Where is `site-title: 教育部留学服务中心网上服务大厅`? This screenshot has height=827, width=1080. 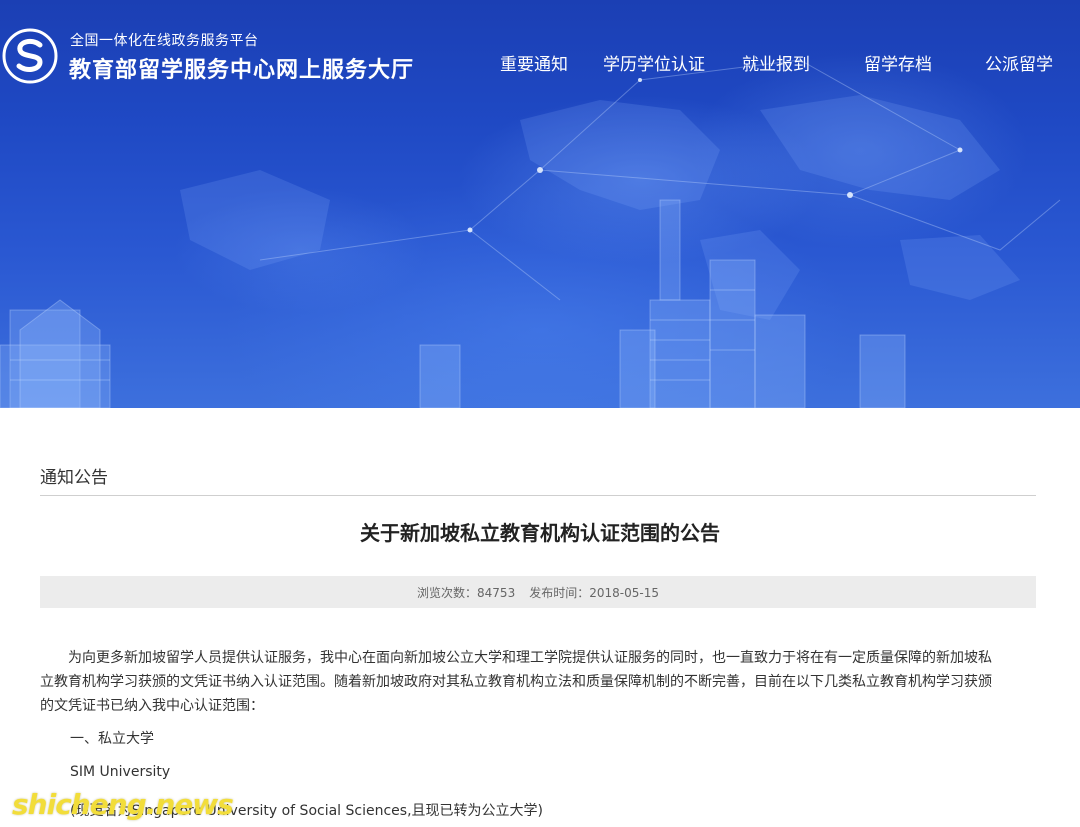 site-title: 教育部留学服务中心网上服务大厅 is located at coordinates (242, 70).